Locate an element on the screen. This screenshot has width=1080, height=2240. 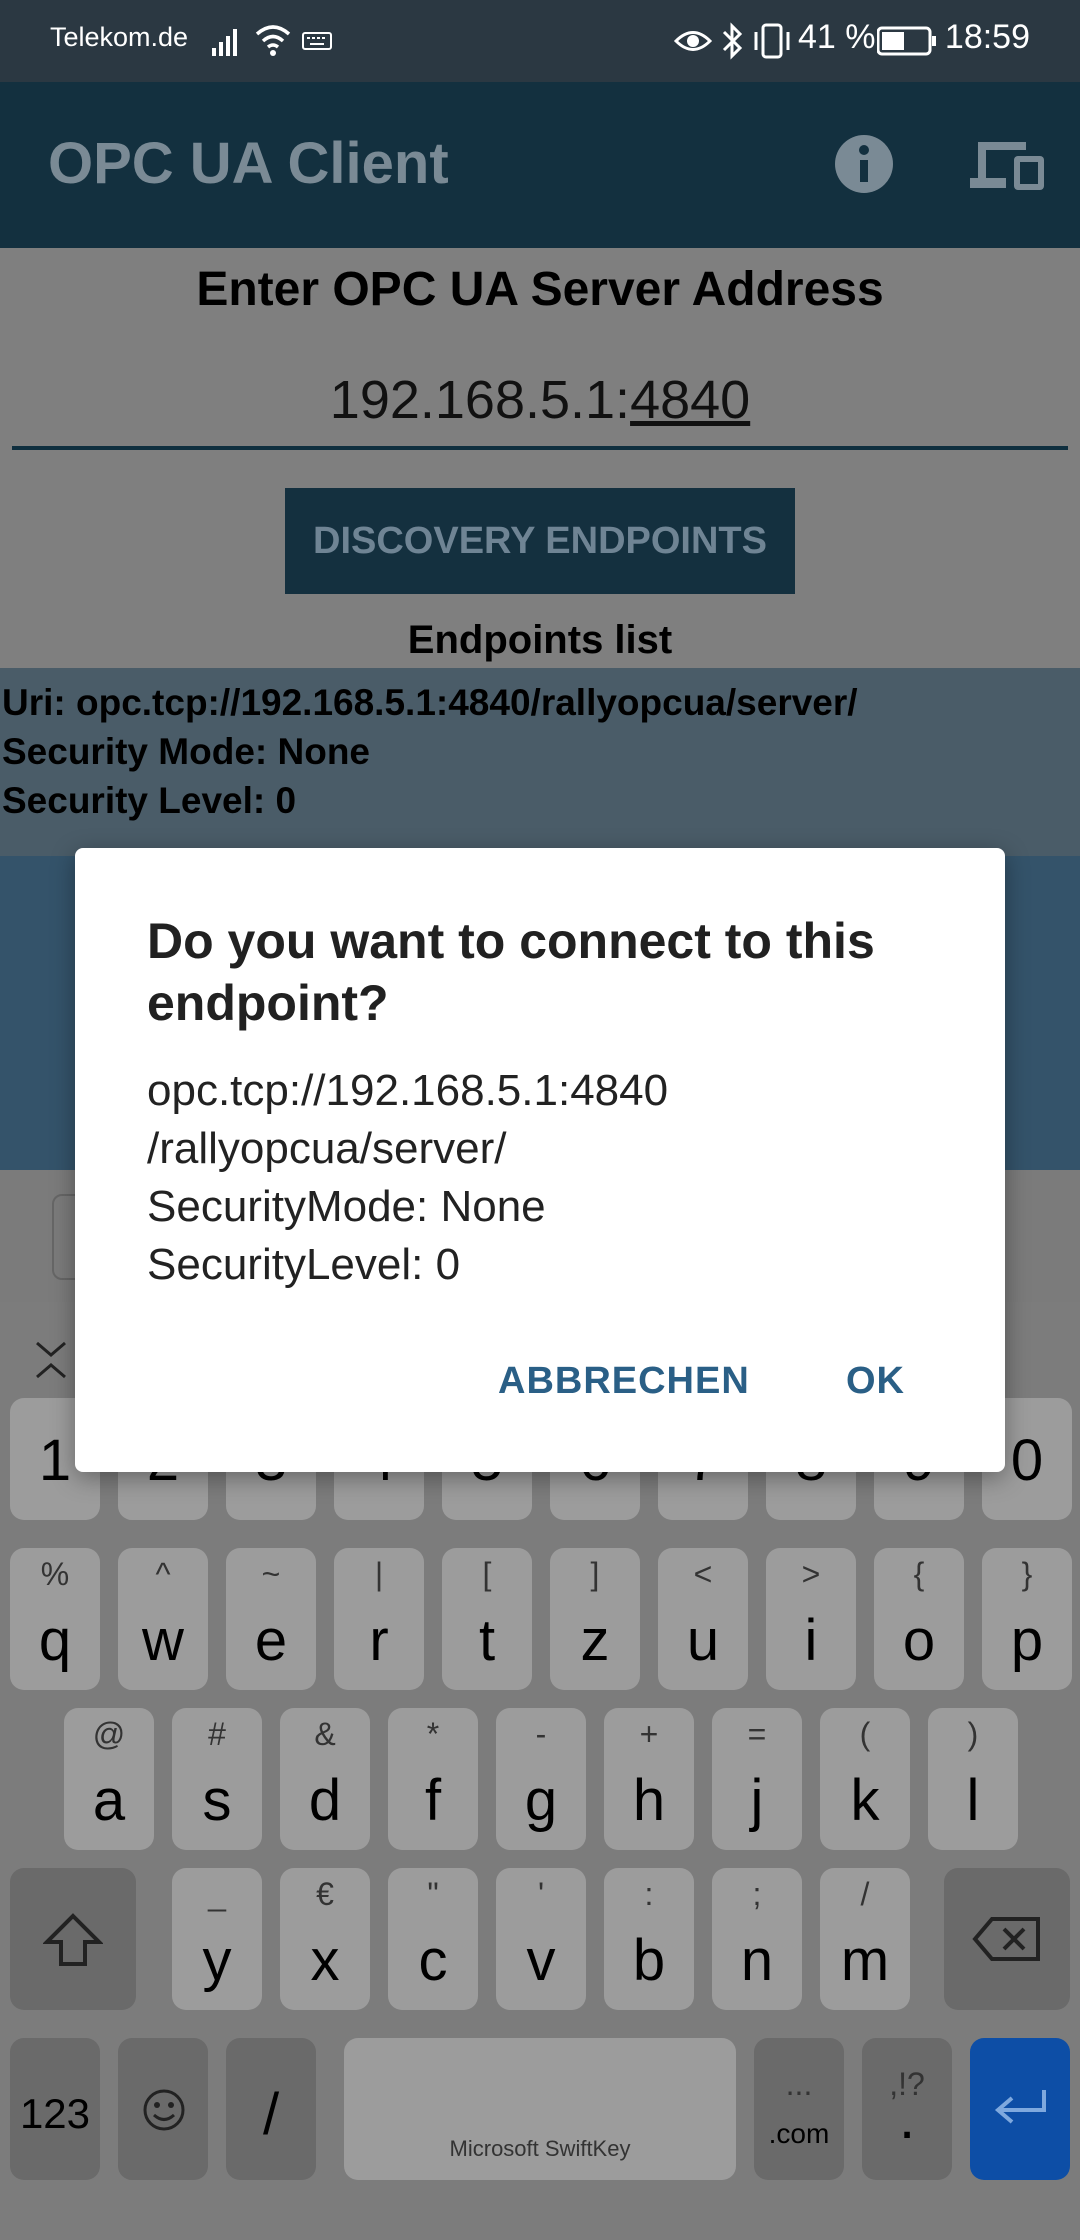
key-secondary-label: € is located at coordinates (325, 1894).